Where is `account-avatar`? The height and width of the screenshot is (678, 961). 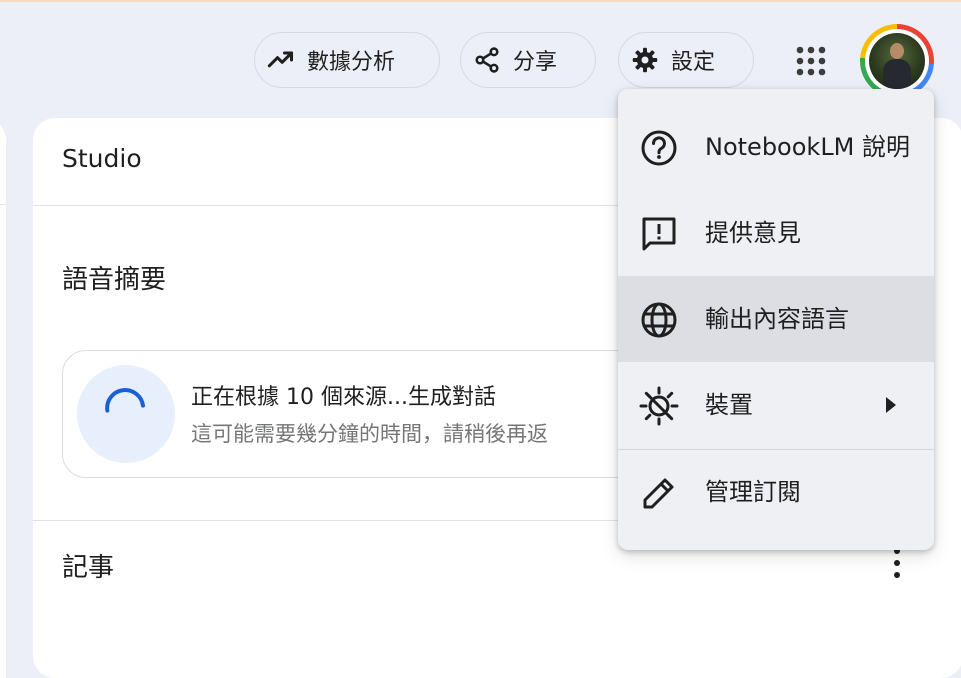 account-avatar is located at coordinates (897, 61).